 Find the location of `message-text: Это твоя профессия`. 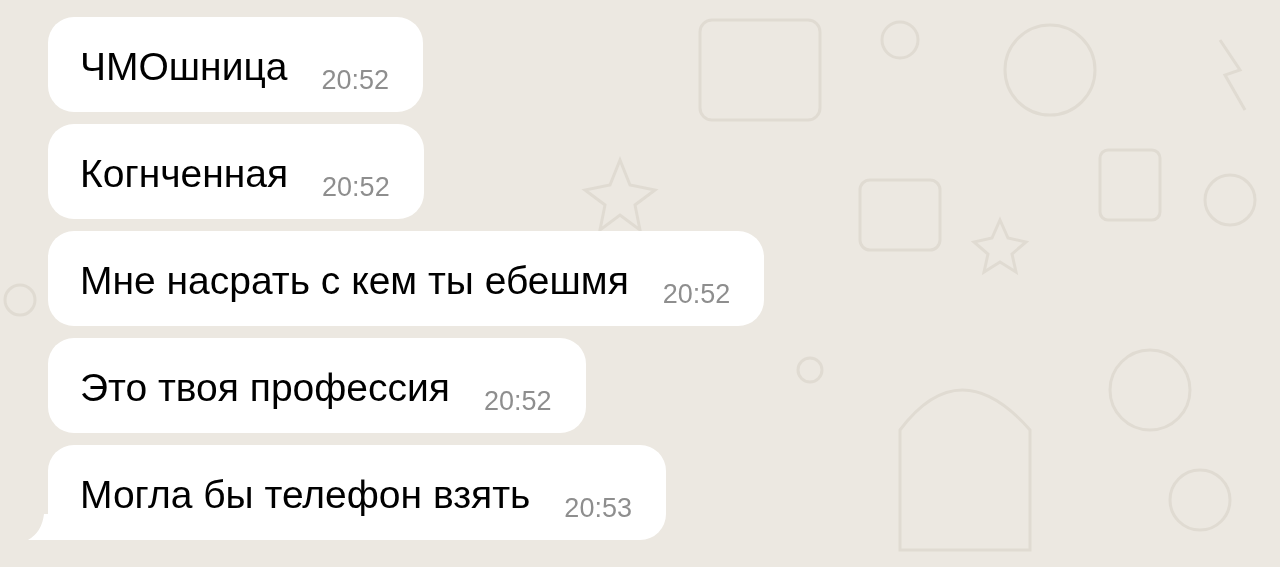

message-text: Это твоя профессия is located at coordinates (265, 388).